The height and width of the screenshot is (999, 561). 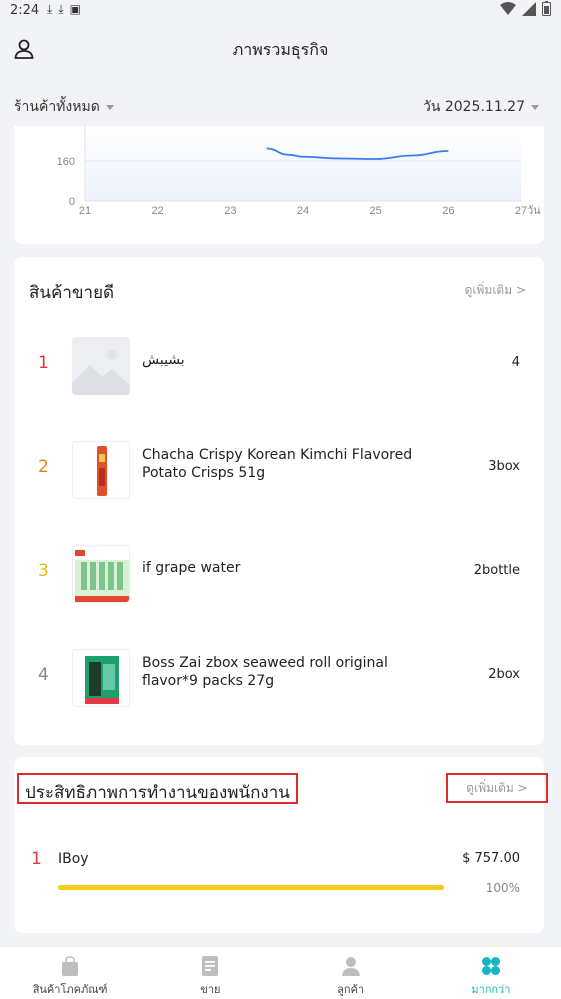 What do you see at coordinates (521, 211) in the screenshot?
I see `chart-xtick-label: 27` at bounding box center [521, 211].